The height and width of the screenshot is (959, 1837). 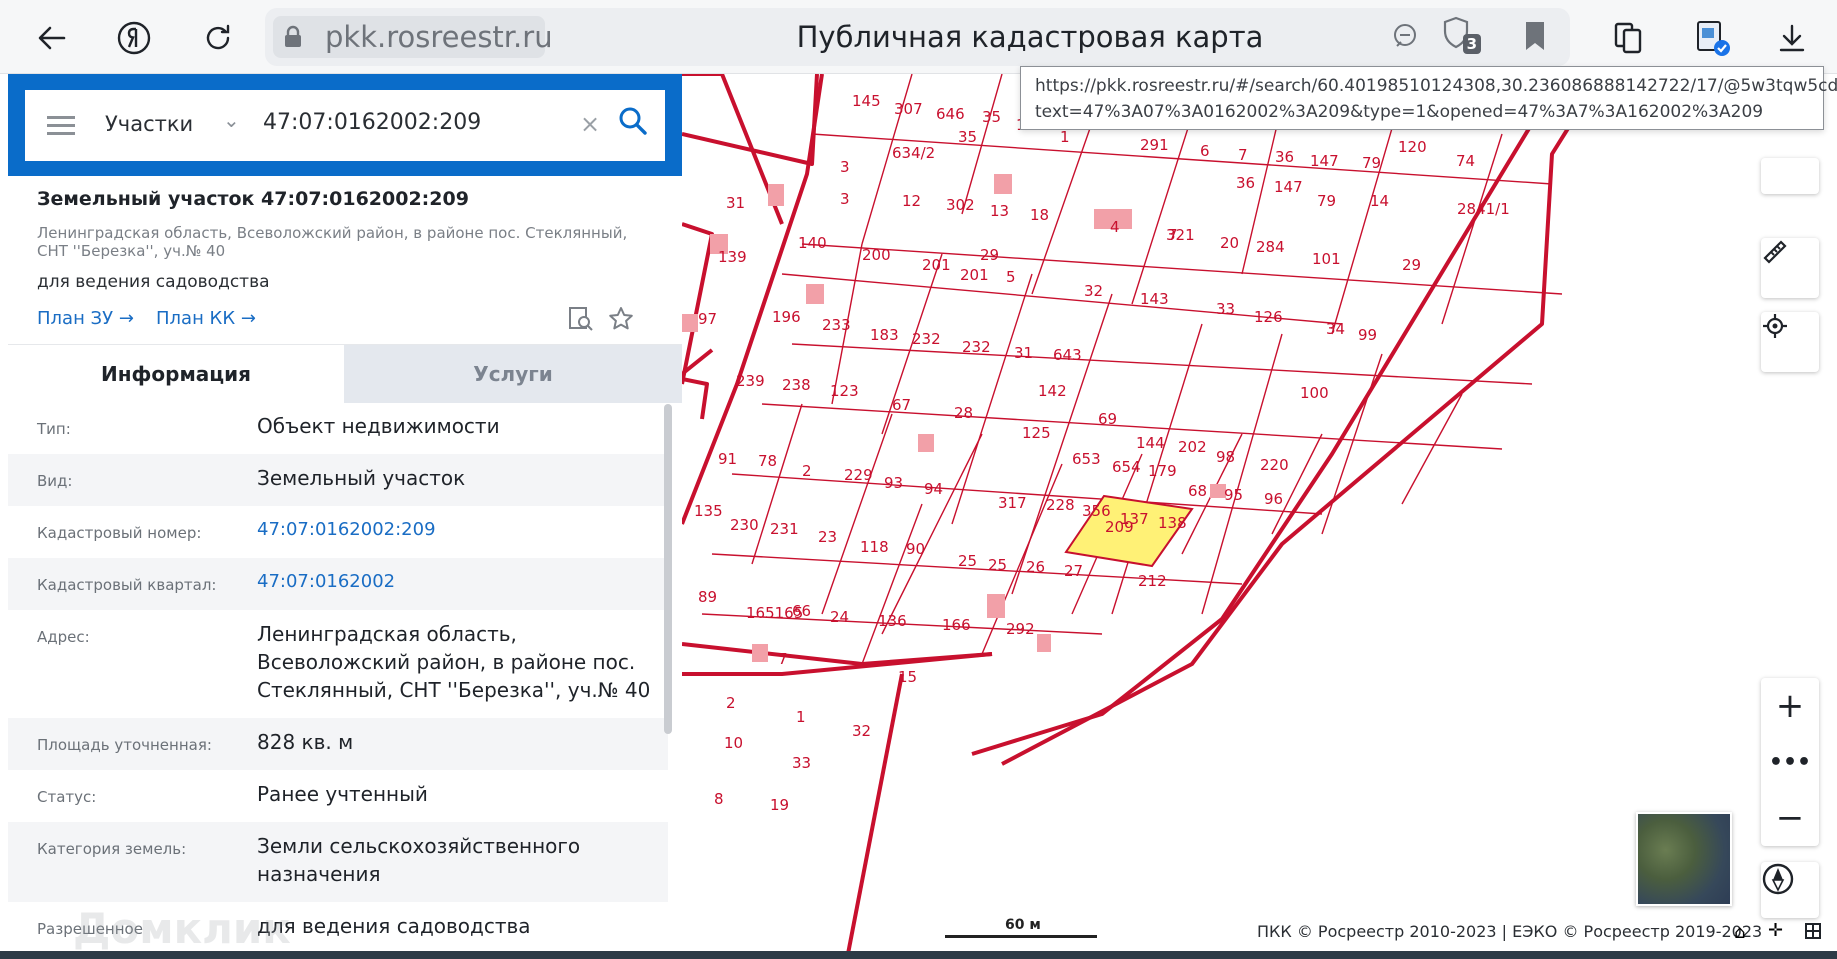 I want to click on chevron-down-icon: ⌄, so click(x=231, y=120).